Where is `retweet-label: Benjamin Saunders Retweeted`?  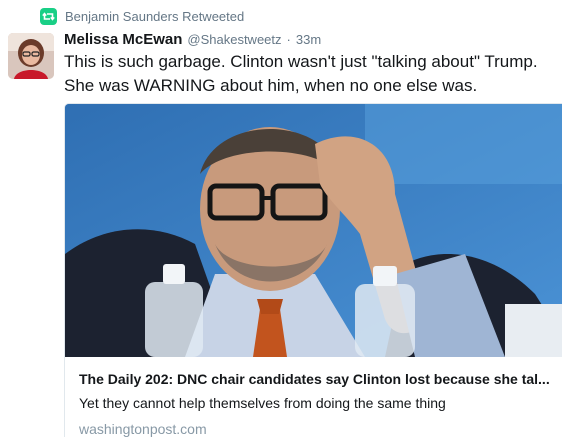 retweet-label: Benjamin Saunders Retweeted is located at coordinates (155, 16).